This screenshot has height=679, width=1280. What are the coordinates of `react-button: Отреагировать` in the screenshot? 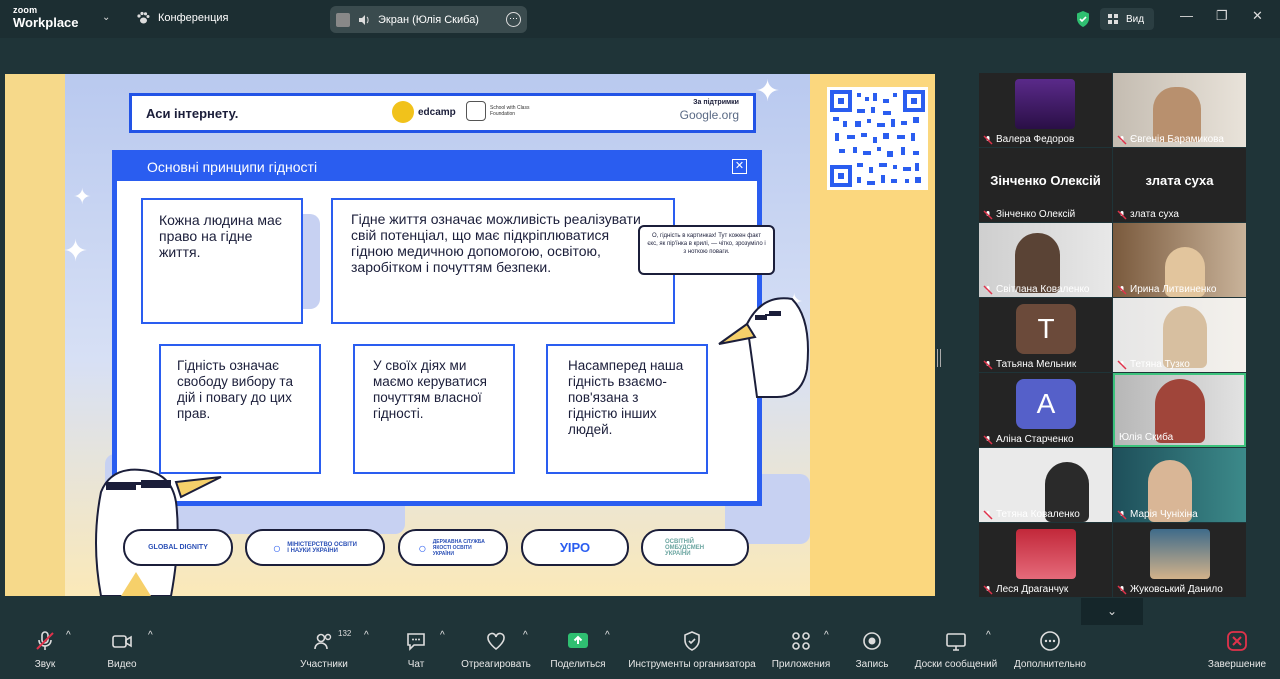 It's located at (496, 650).